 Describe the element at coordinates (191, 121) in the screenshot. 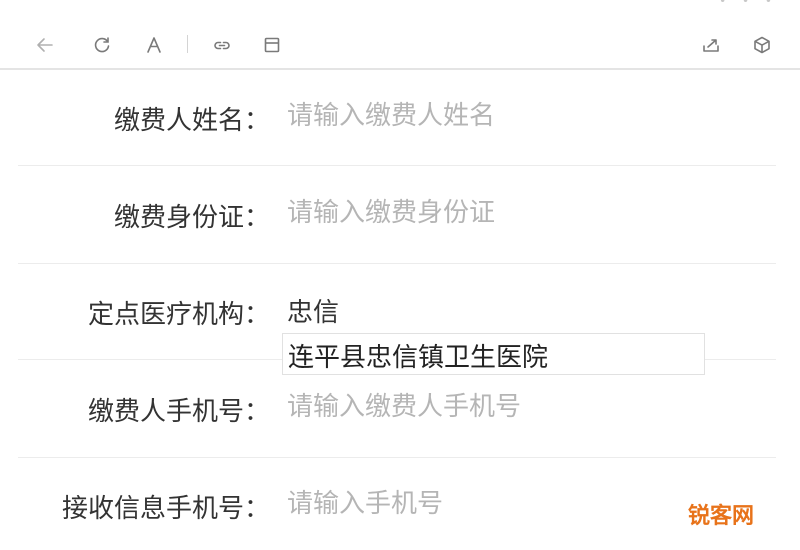

I see `payer-name-label: 缴费人姓名：` at that location.